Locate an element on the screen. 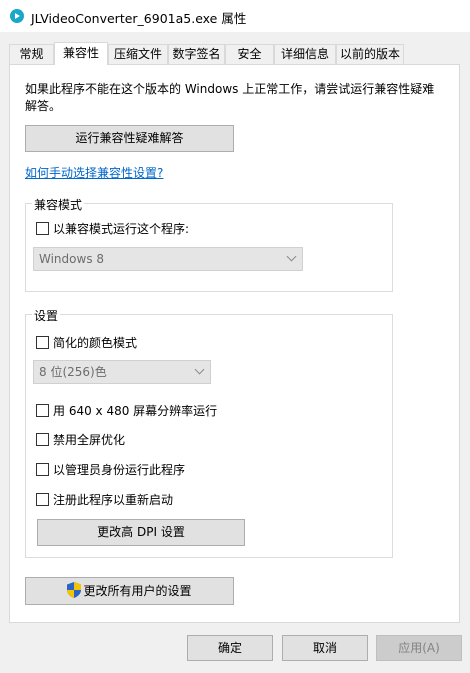  reduced-color-option: 简化的颜色模式 is located at coordinates (86, 342).